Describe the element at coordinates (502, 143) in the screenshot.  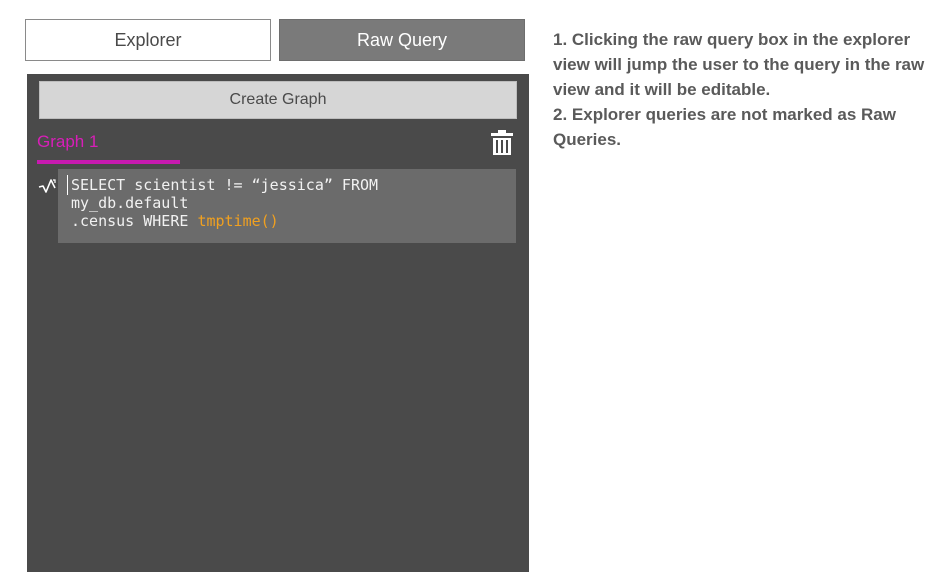
I see `trash-icon` at that location.